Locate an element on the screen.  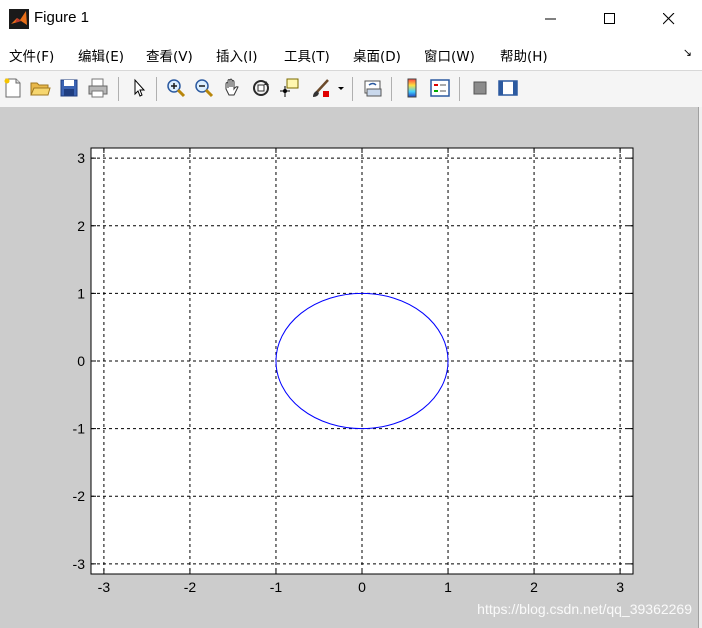
maximize-icon is located at coordinates (609, 18).